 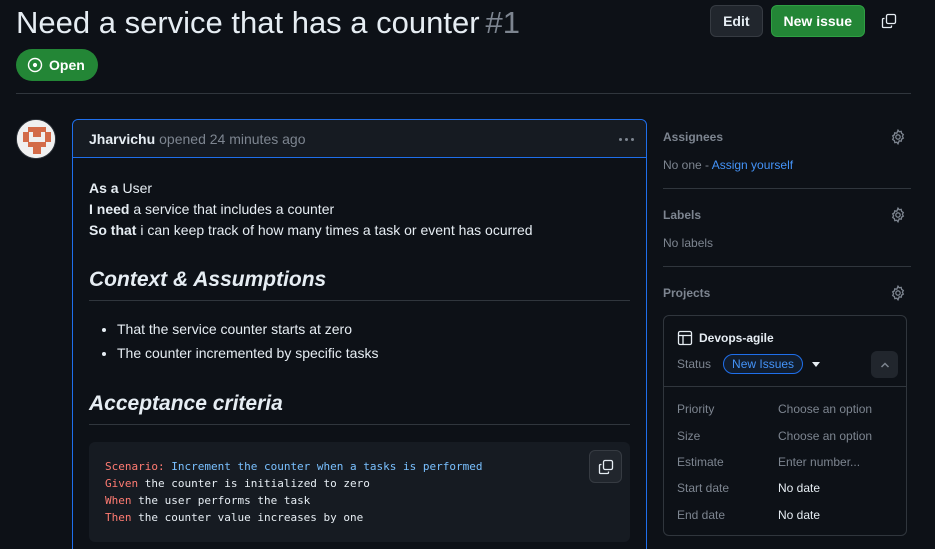 I want to click on status-label: Status, so click(x=694, y=364).